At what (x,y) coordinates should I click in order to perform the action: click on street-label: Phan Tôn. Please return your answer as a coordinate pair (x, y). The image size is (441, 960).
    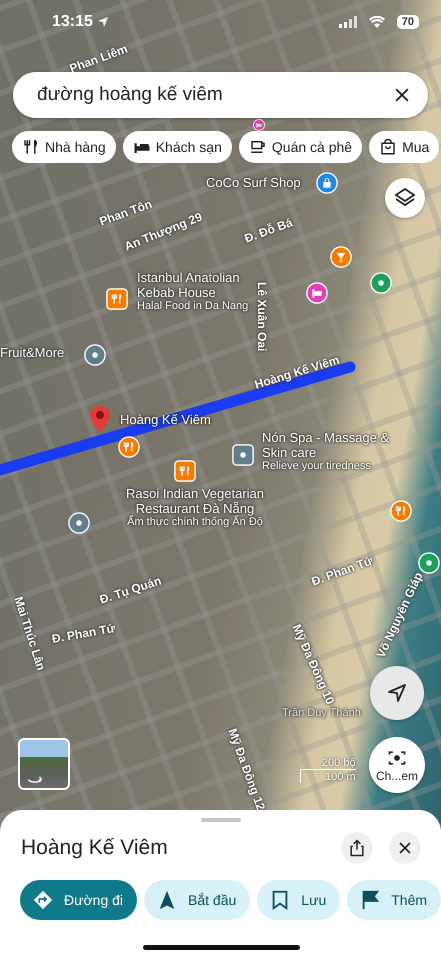
    Looking at the image, I should click on (126, 212).